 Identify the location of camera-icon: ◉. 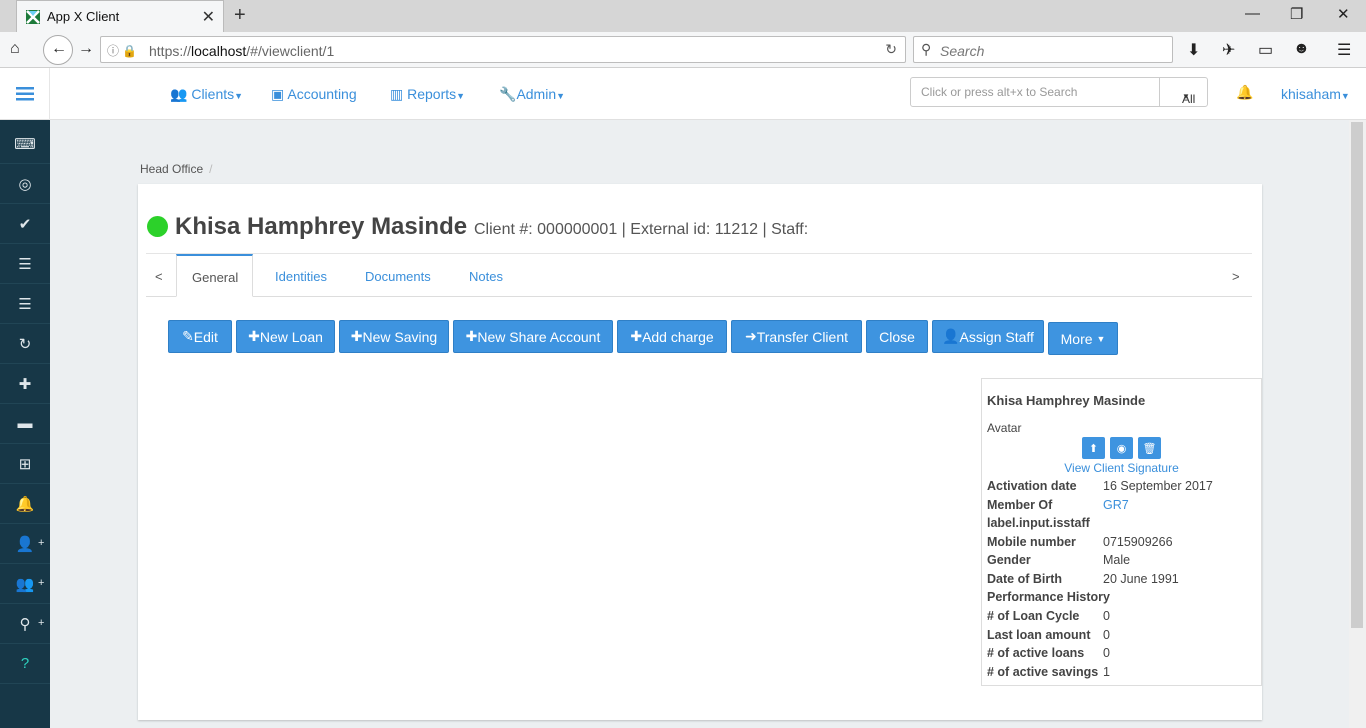
(1121, 448).